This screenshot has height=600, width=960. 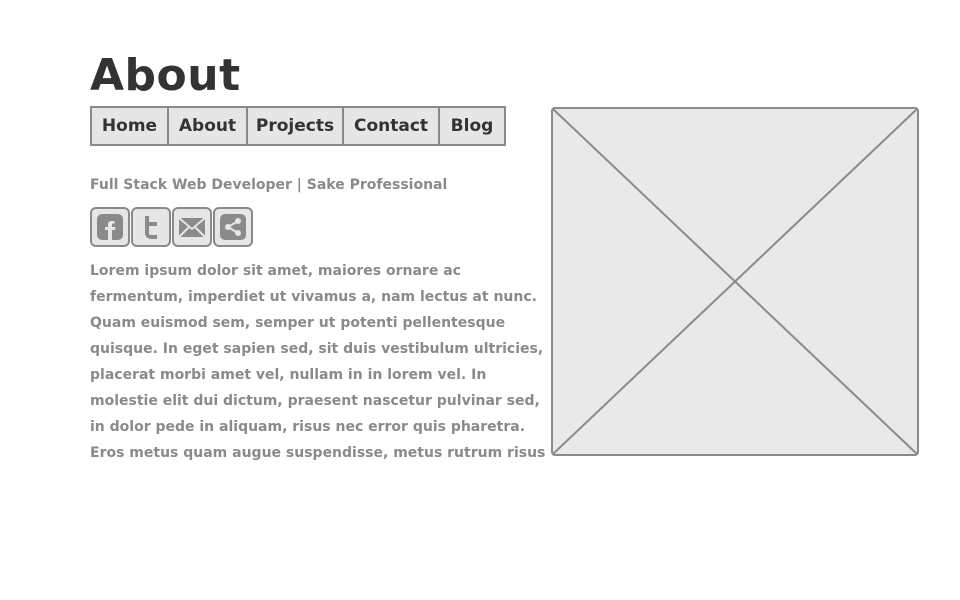 What do you see at coordinates (471, 126) in the screenshot?
I see `nav-item-blog: Blog` at bounding box center [471, 126].